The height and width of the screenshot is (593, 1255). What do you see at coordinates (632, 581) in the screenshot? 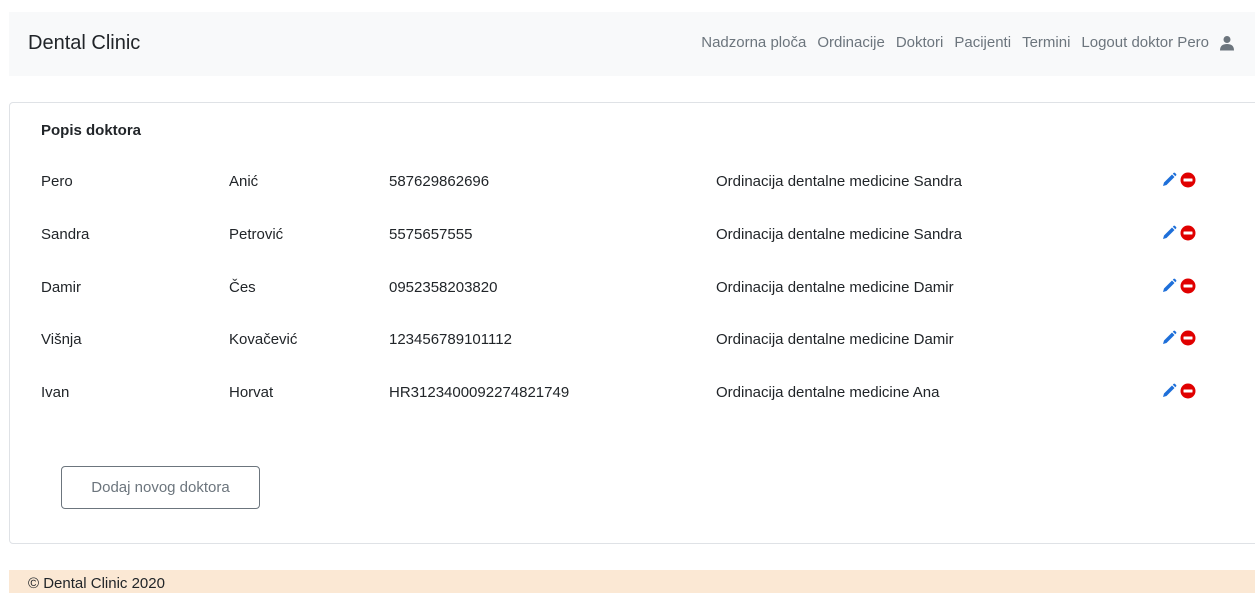
I see `footer: © Dental Clinic 2020` at bounding box center [632, 581].